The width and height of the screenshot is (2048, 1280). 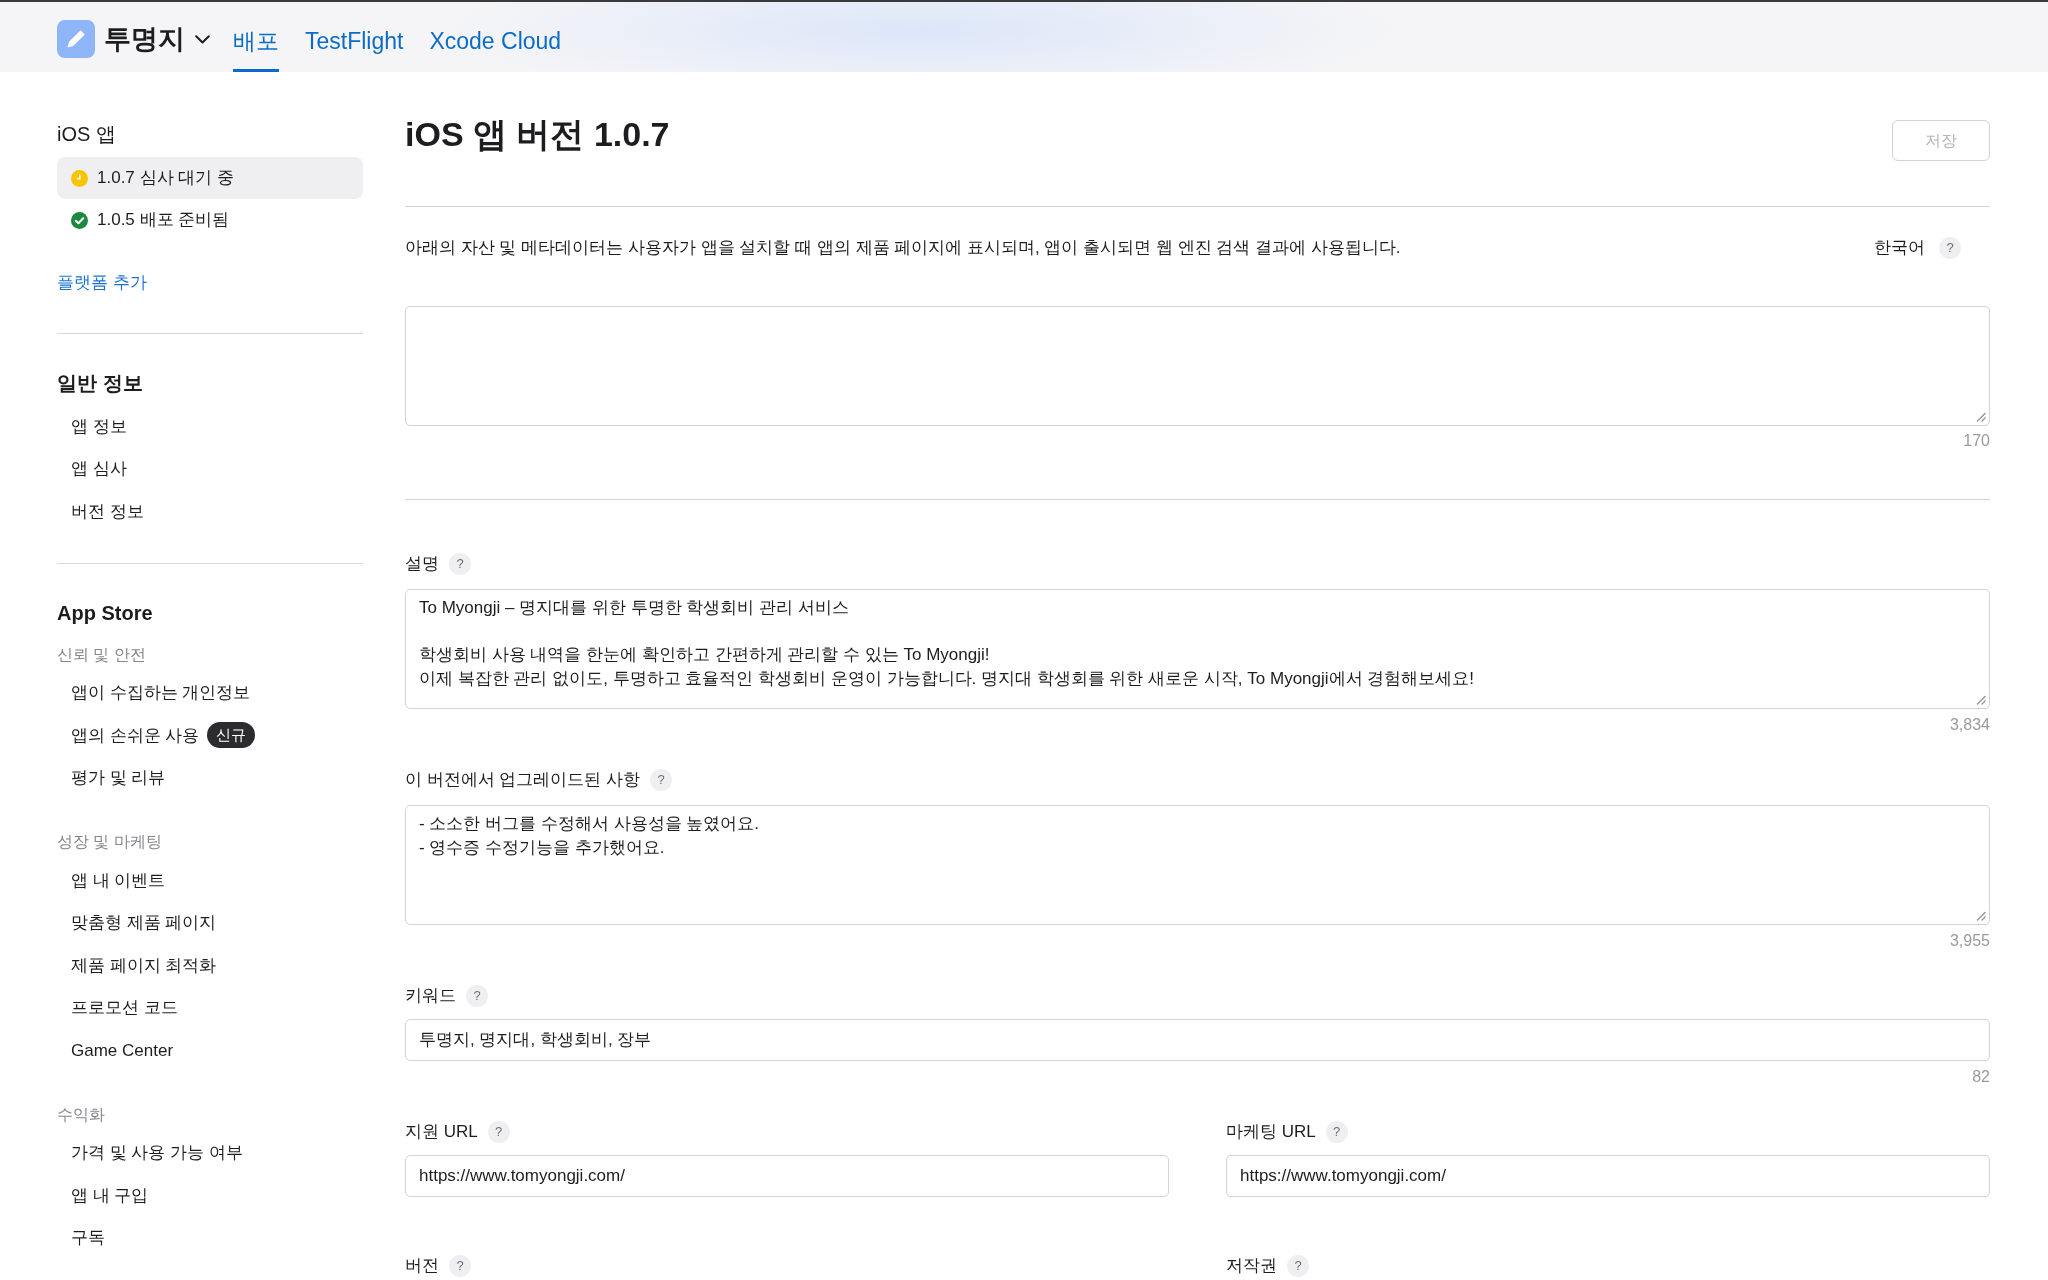 I want to click on field-label: 버전, so click(x=422, y=1266).